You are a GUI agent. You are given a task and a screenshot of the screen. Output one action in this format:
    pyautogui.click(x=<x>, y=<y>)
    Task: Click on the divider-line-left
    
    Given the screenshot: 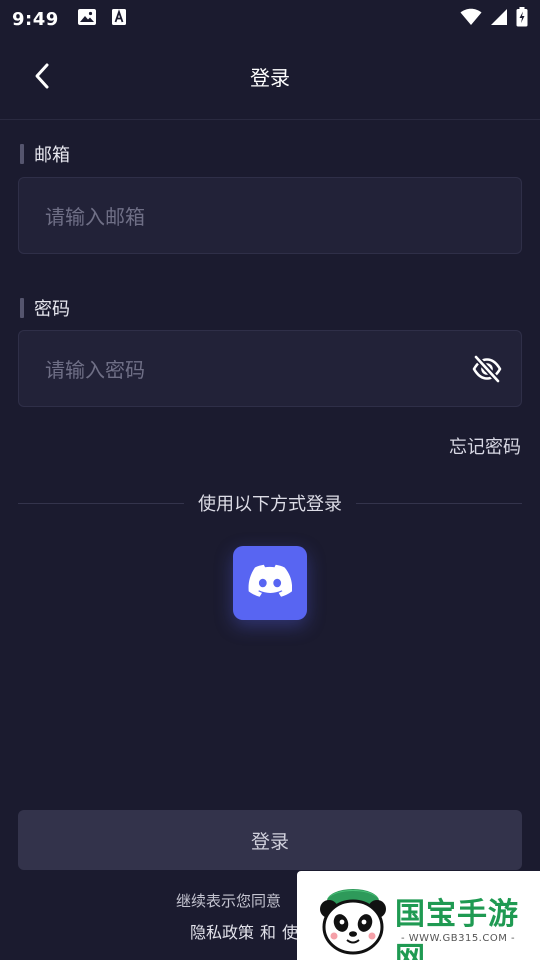 What is the action you would take?
    pyautogui.click(x=101, y=503)
    